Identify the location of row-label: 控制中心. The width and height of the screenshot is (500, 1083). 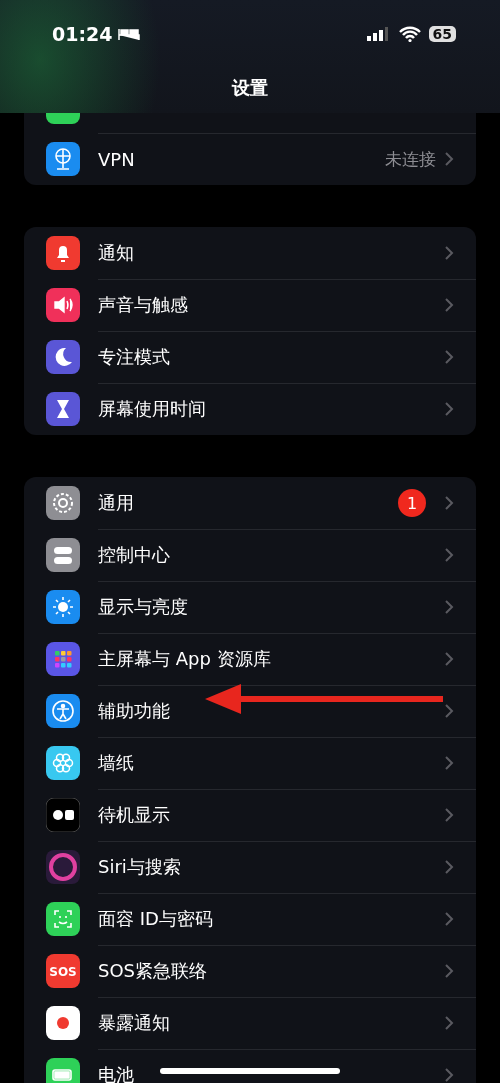
(134, 555).